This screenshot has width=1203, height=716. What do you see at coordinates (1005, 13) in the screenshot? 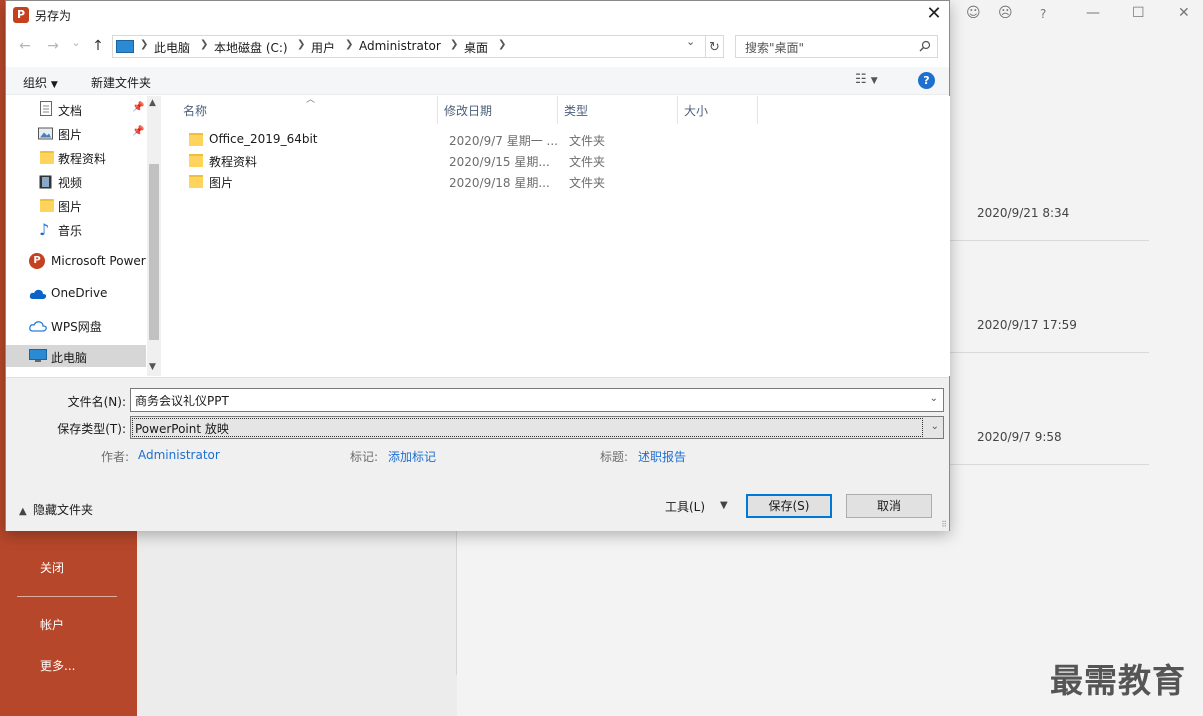
I see `frown-icon: ☹` at bounding box center [1005, 13].